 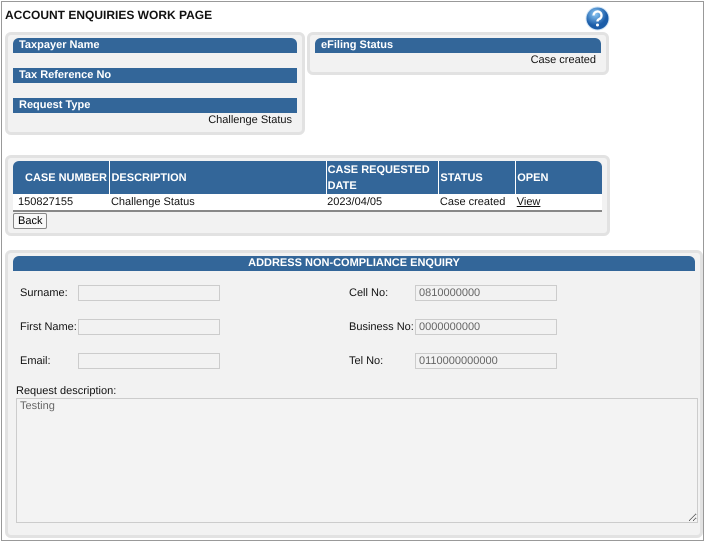 I want to click on field-label: First Name:, so click(x=49, y=327).